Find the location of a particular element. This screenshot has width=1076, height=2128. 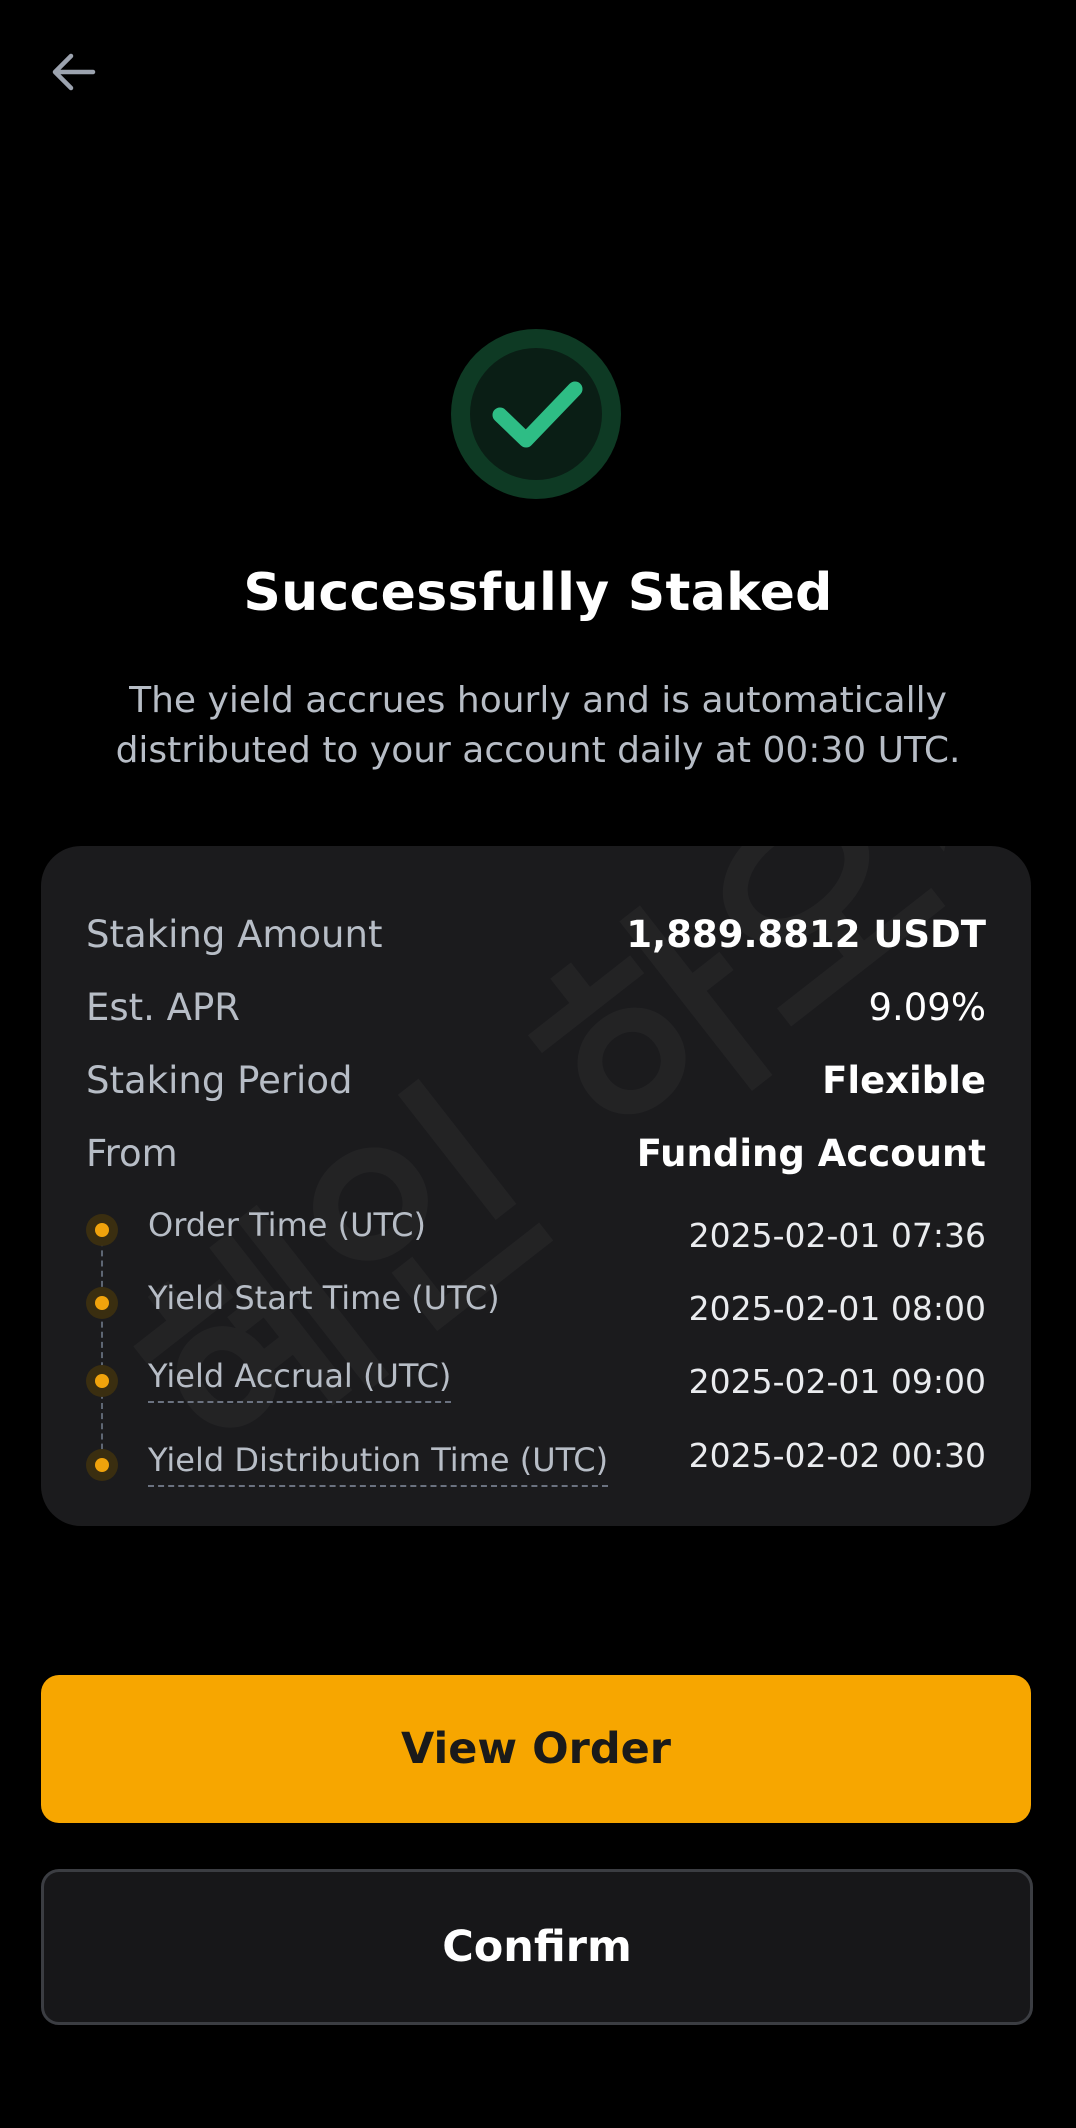

detail-label: Staking Amount is located at coordinates (234, 934).